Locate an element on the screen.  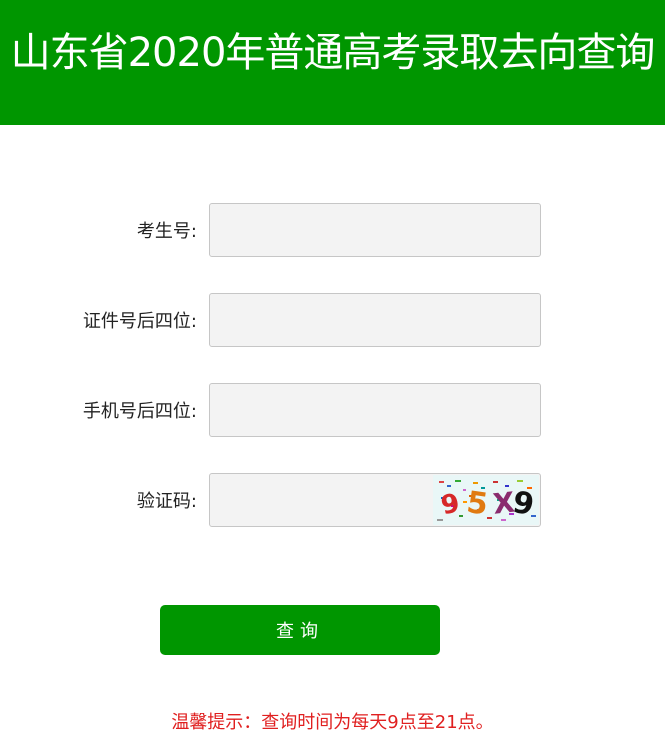
exam-number-input is located at coordinates (375, 230).